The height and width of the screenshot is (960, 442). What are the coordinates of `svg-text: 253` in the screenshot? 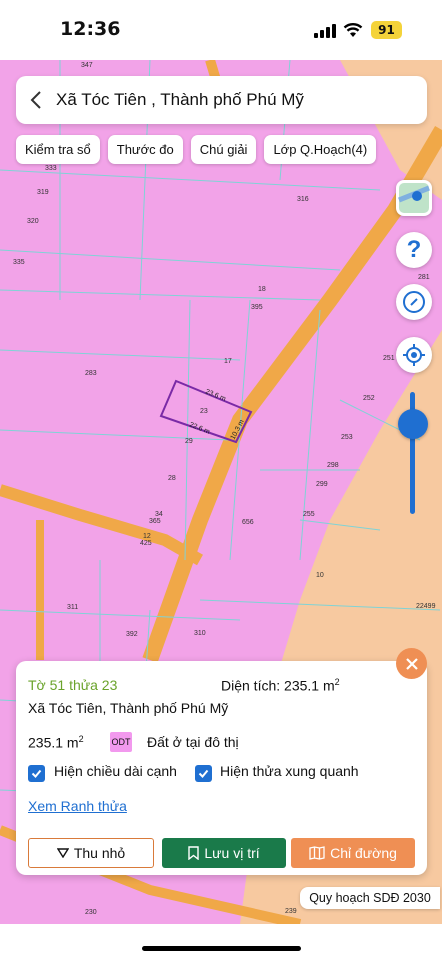 It's located at (347, 437).